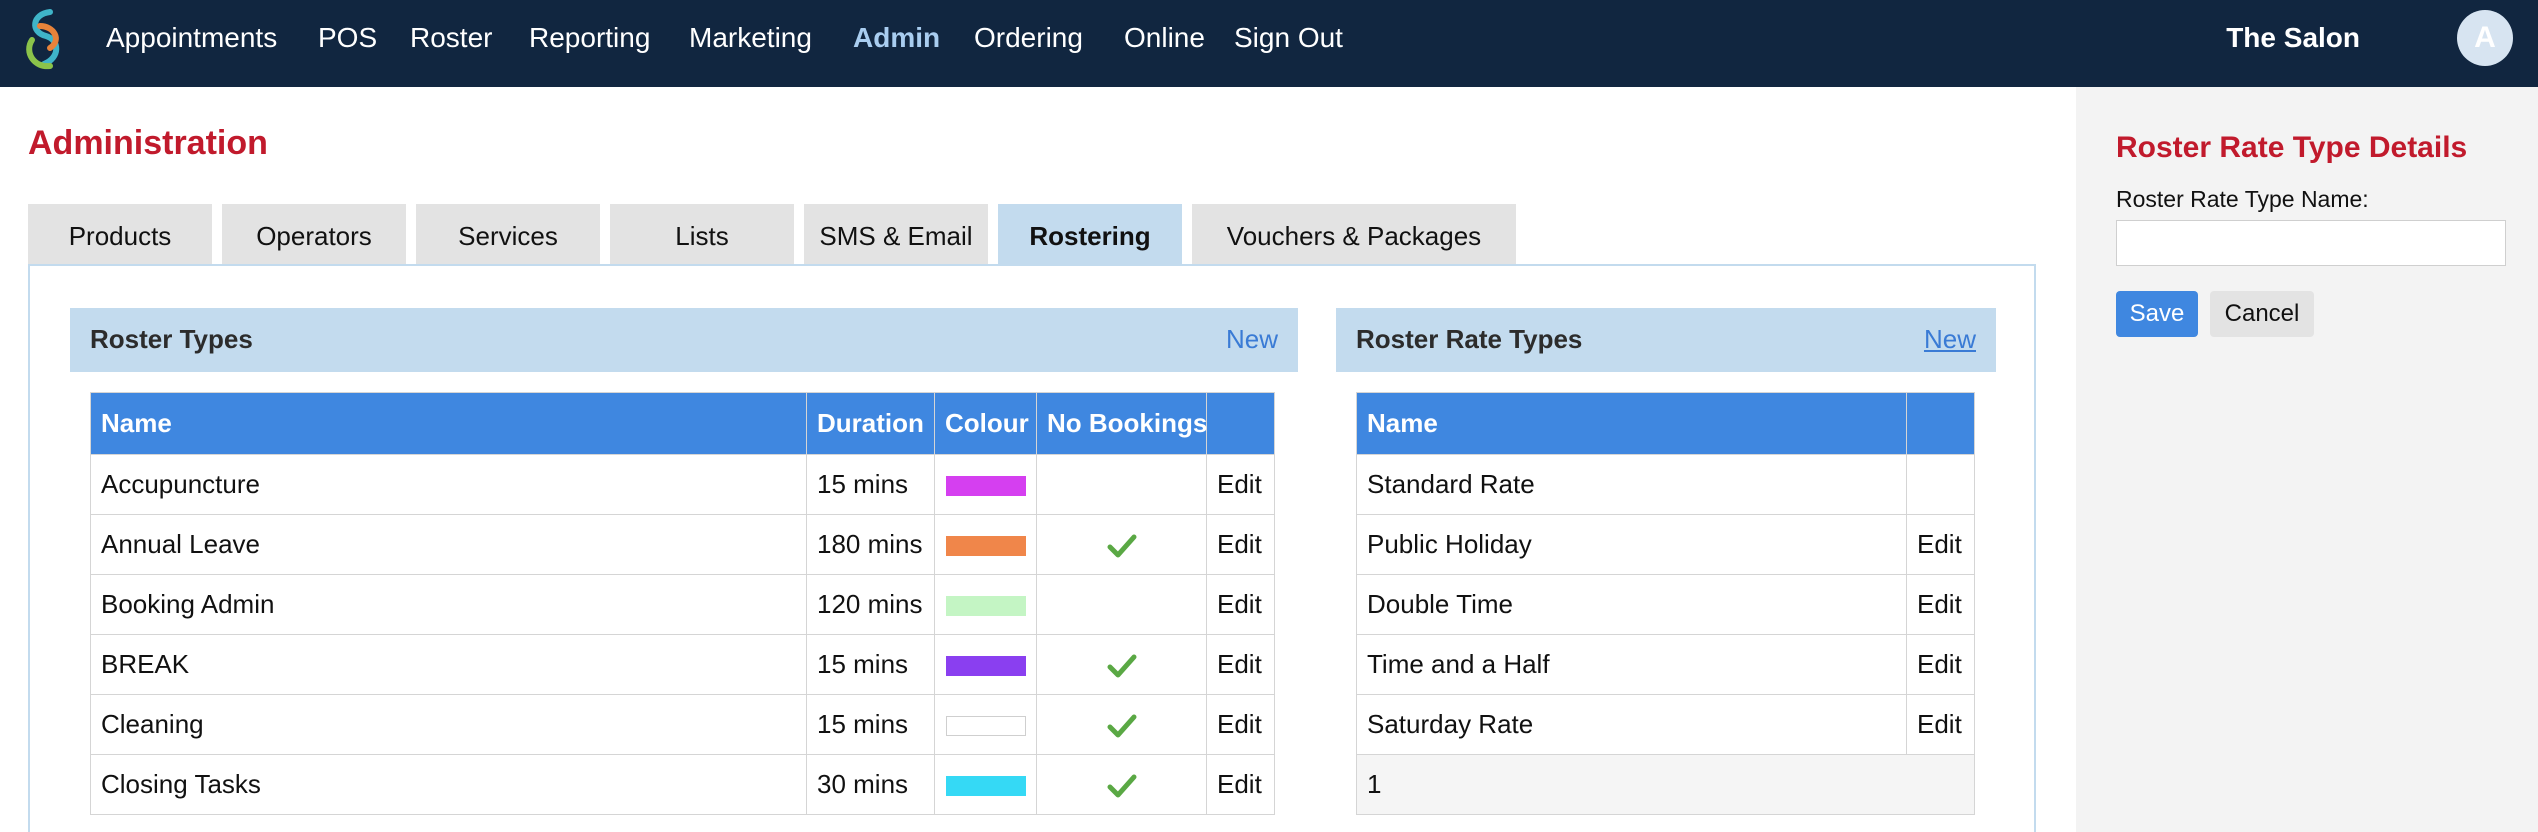  I want to click on tab-vouchers-packages: Vouchers & Packages, so click(1354, 234).